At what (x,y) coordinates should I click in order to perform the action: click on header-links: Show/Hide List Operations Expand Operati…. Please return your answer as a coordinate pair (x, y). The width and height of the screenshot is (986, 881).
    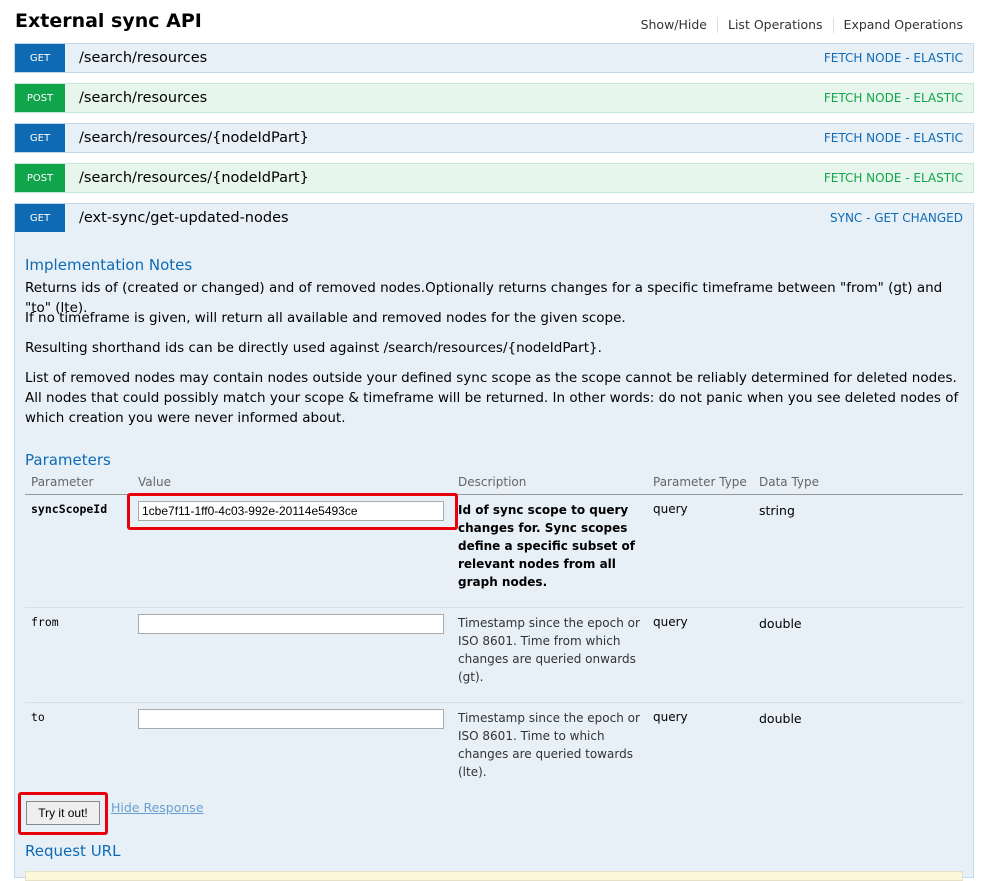
    Looking at the image, I should click on (797, 25).